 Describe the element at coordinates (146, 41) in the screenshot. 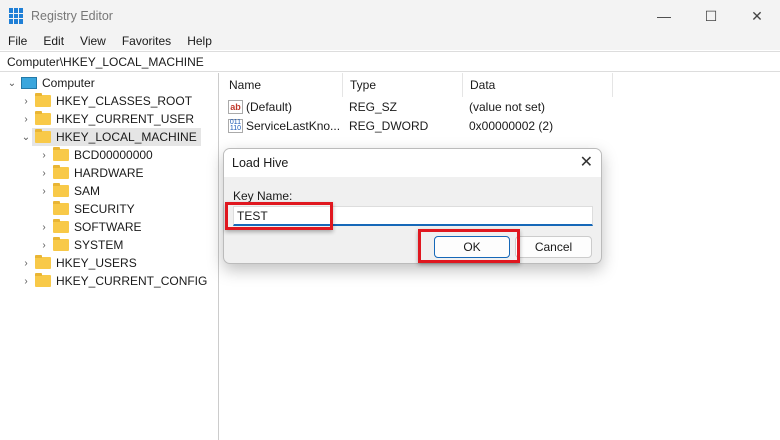

I see `menu-favorites: Favorites` at that location.